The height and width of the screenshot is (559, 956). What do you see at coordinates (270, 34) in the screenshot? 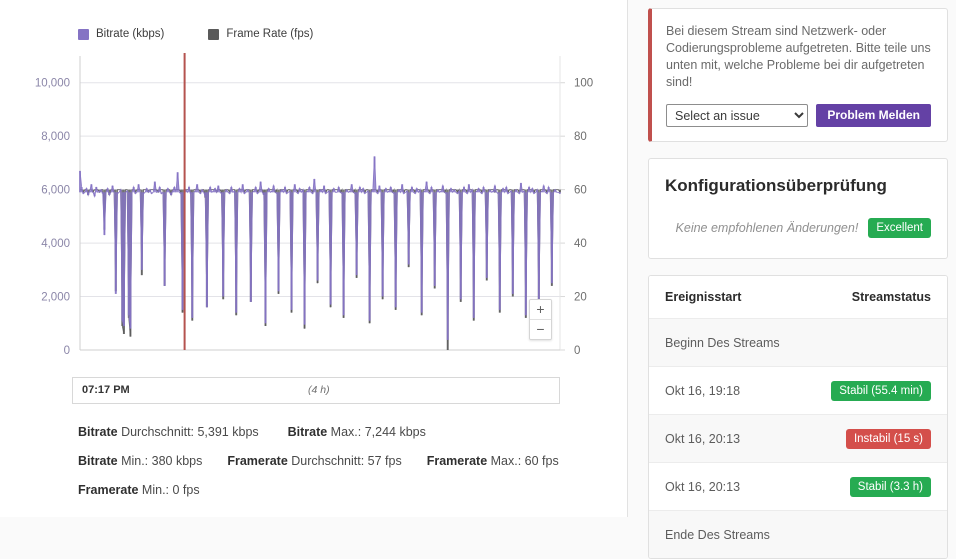
I see `legend-label-framerate: Frame Rate (fps)` at bounding box center [270, 34].